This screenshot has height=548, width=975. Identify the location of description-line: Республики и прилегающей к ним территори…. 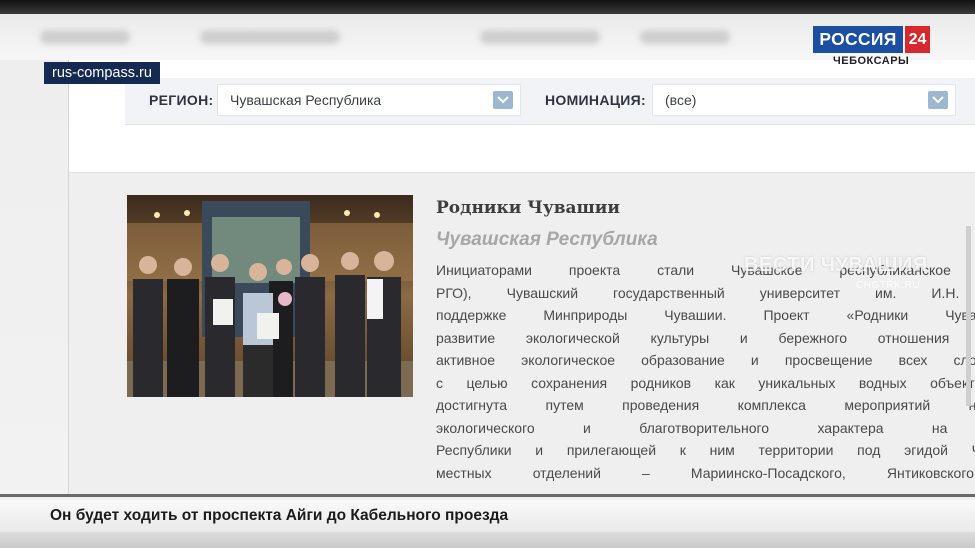
(705, 450).